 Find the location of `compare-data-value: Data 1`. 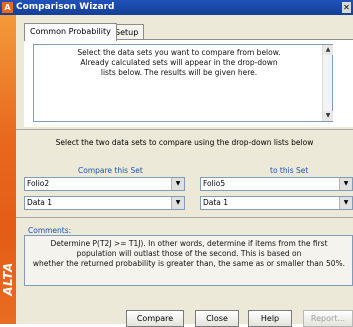

compare-data-value: Data 1 is located at coordinates (40, 202).